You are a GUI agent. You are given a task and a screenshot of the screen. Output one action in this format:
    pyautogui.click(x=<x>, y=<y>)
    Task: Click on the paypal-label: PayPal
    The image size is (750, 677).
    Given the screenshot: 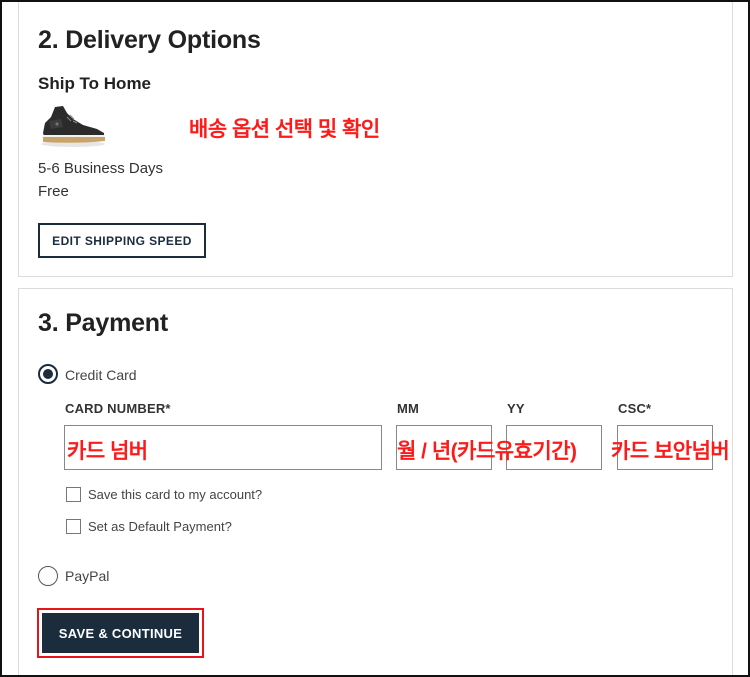 What is the action you would take?
    pyautogui.click(x=87, y=576)
    